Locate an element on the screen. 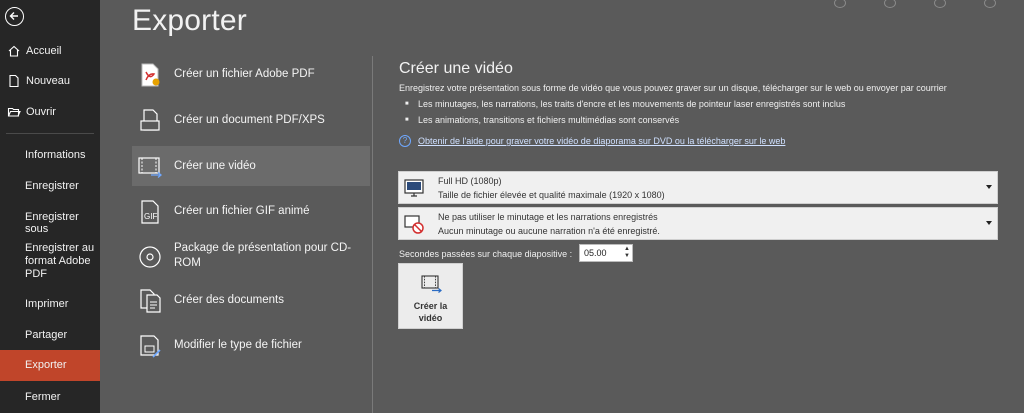  top-toolbar-icons is located at coordinates (924, 6).